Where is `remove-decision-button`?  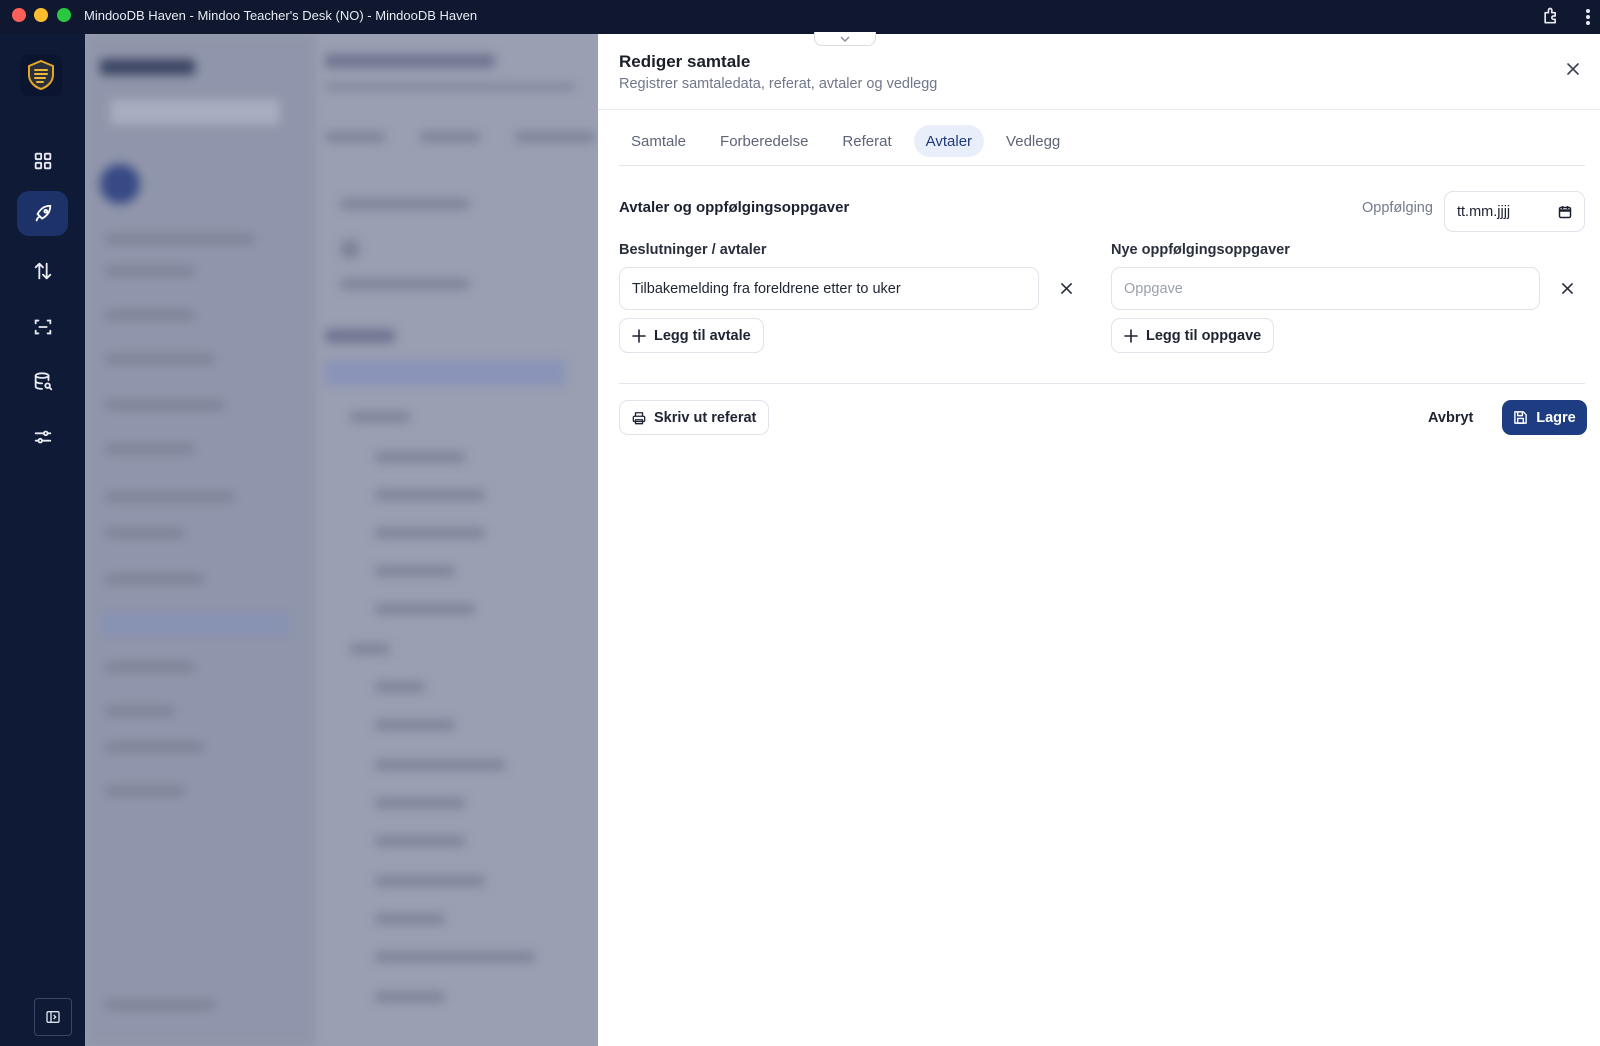
remove-decision-button is located at coordinates (1066, 288).